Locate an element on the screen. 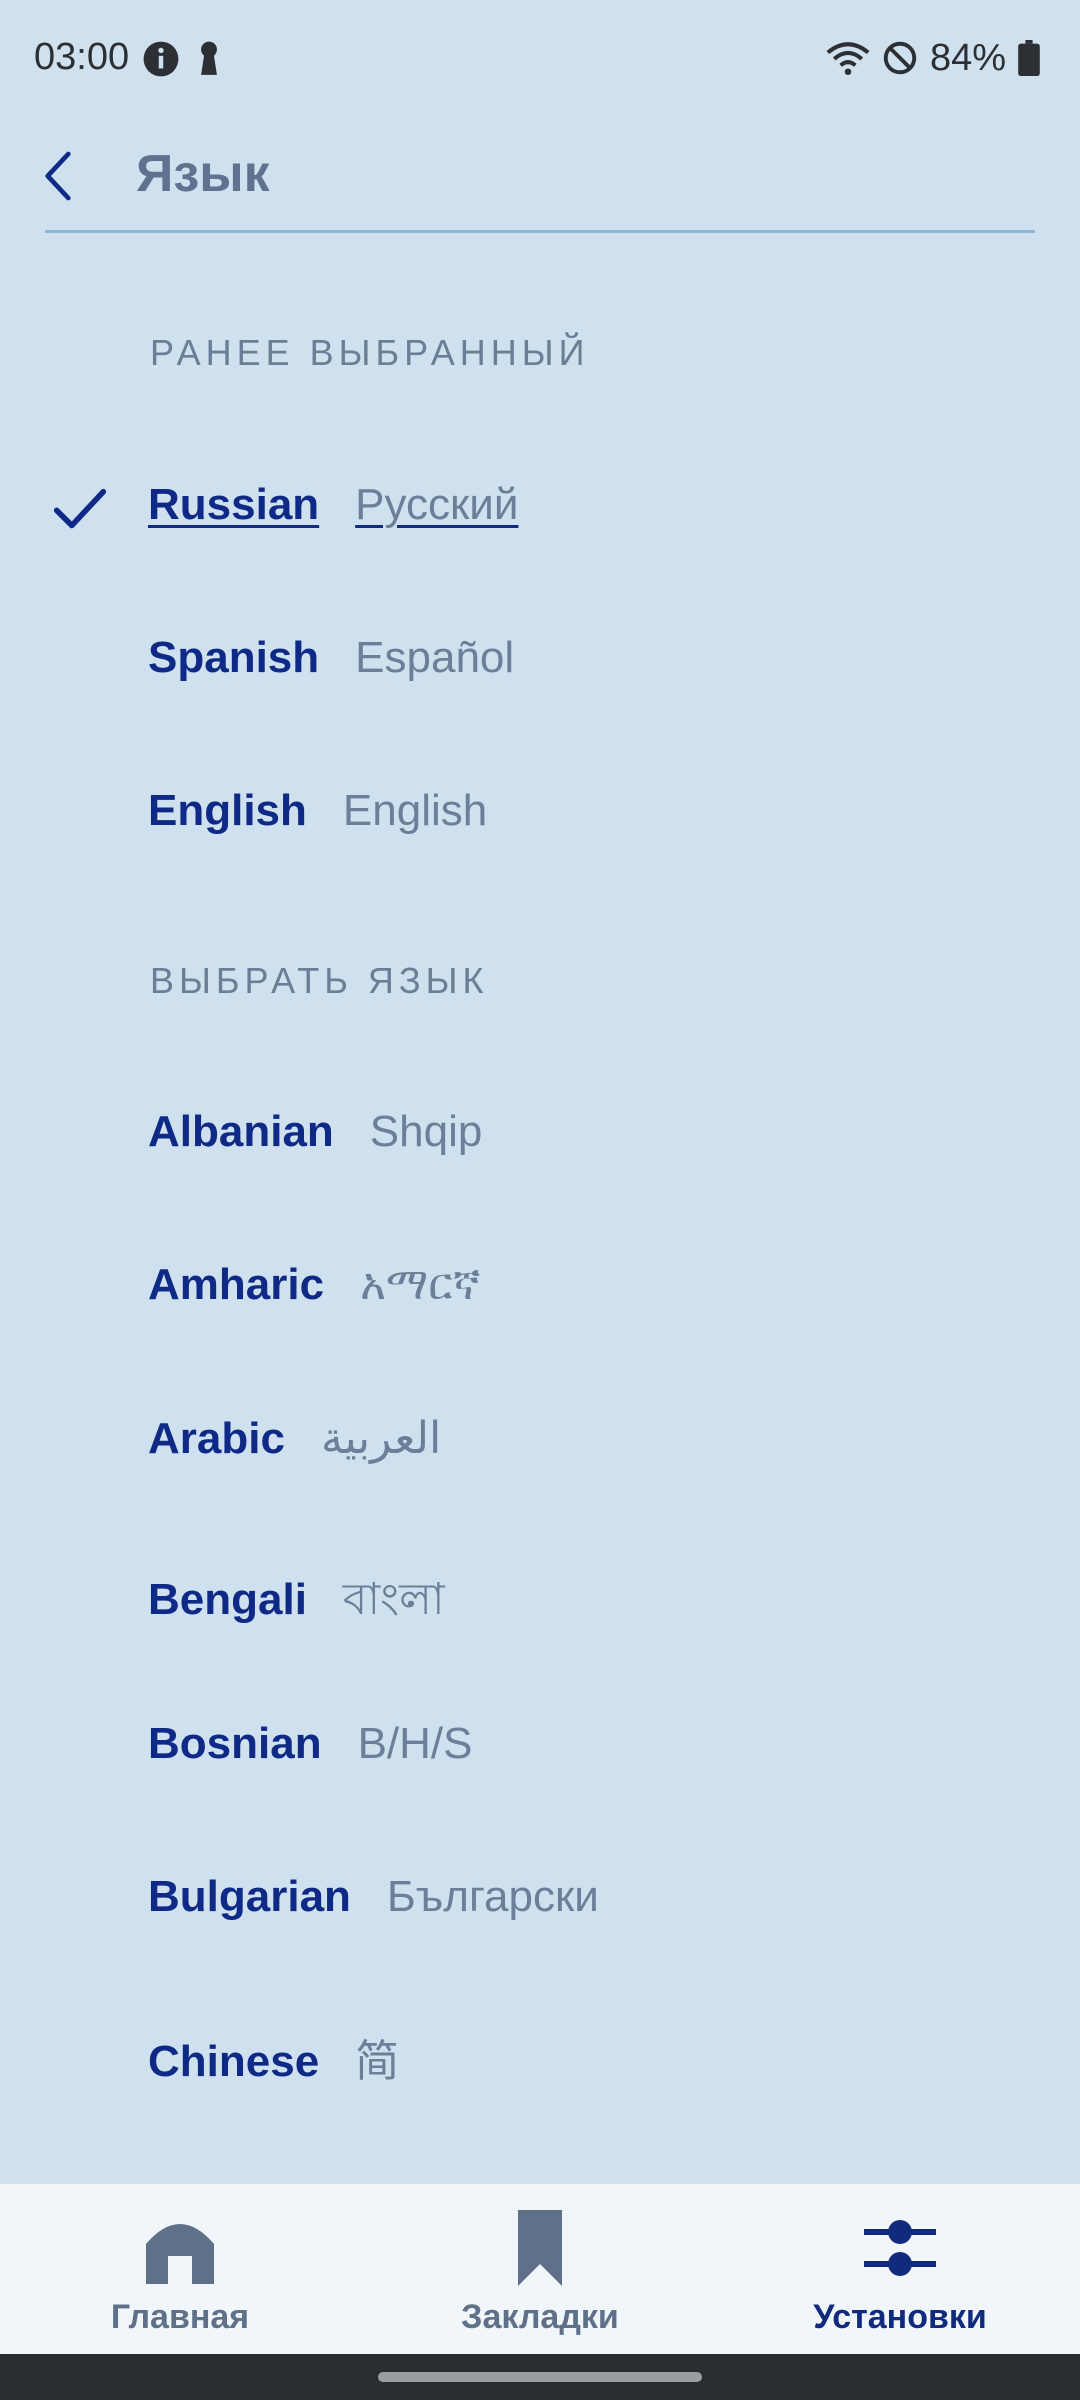 The image size is (1080, 2400). chevron-left-icon is located at coordinates (58, 176).